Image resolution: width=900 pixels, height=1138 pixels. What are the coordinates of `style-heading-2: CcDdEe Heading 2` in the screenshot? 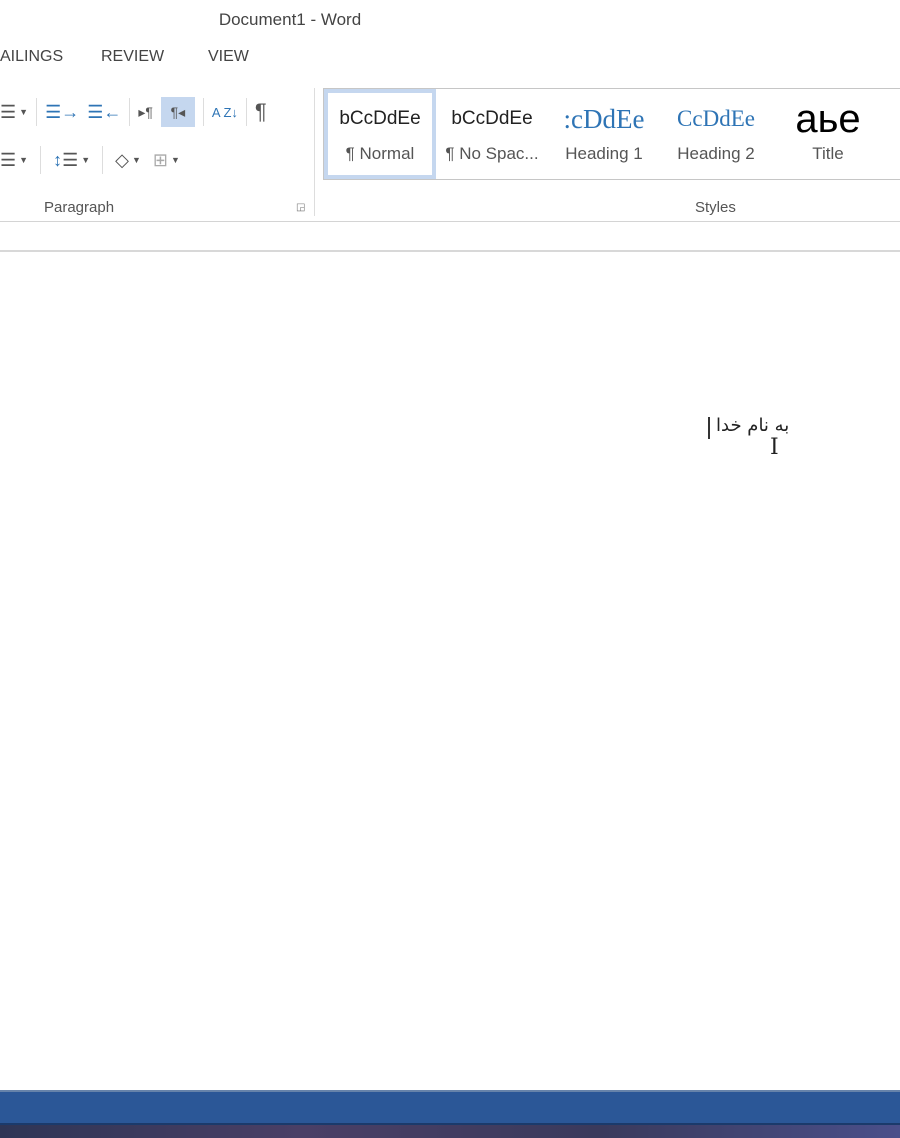 It's located at (716, 134).